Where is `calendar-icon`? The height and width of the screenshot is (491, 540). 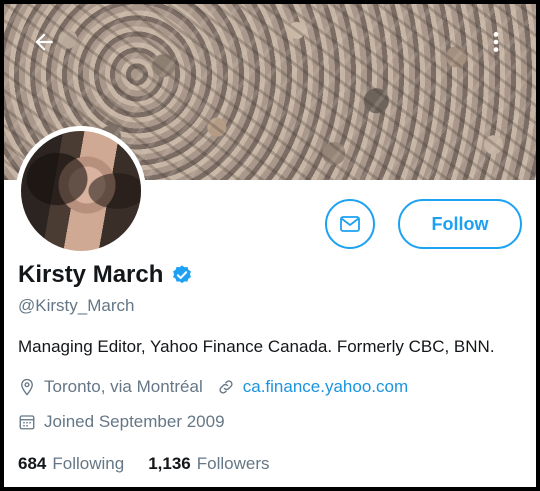 calendar-icon is located at coordinates (27, 422).